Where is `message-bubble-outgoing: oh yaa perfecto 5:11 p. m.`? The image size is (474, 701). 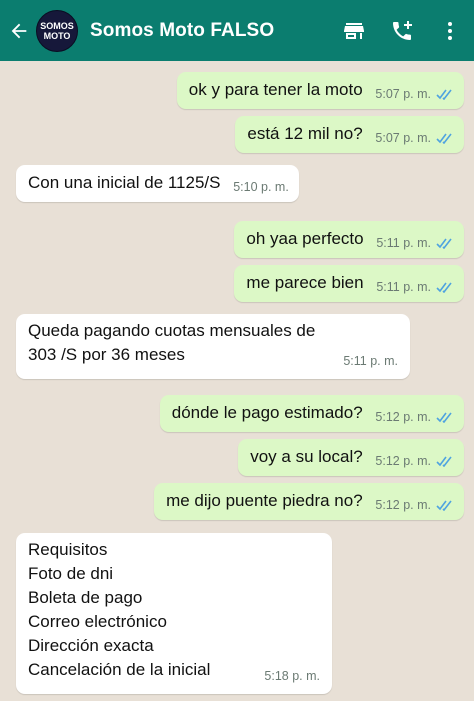
message-bubble-outgoing: oh yaa perfecto 5:11 p. m. is located at coordinates (349, 239).